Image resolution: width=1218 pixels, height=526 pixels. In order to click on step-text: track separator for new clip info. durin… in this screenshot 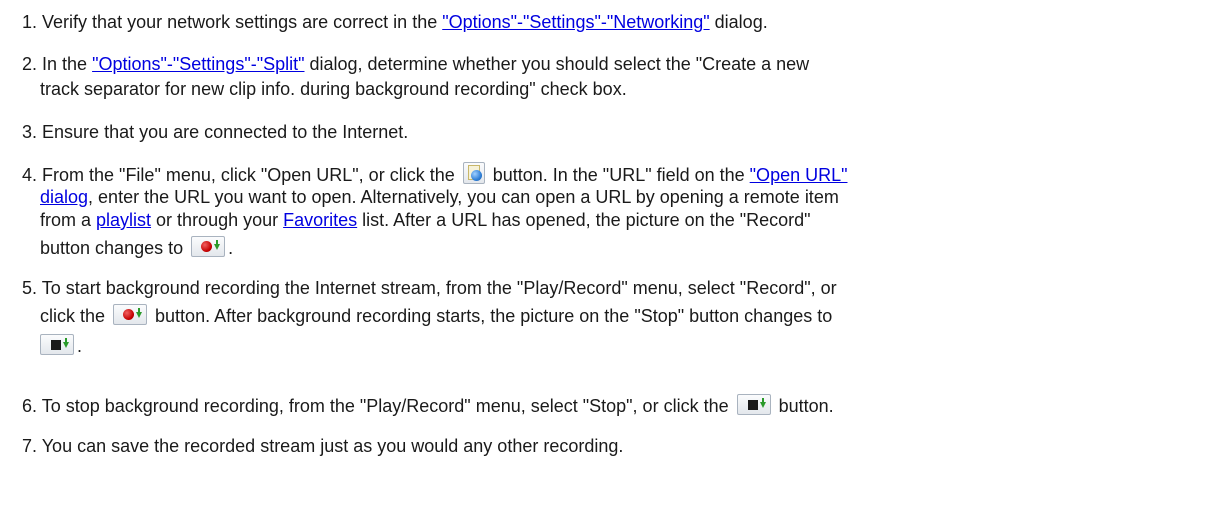, I will do `click(333, 89)`.